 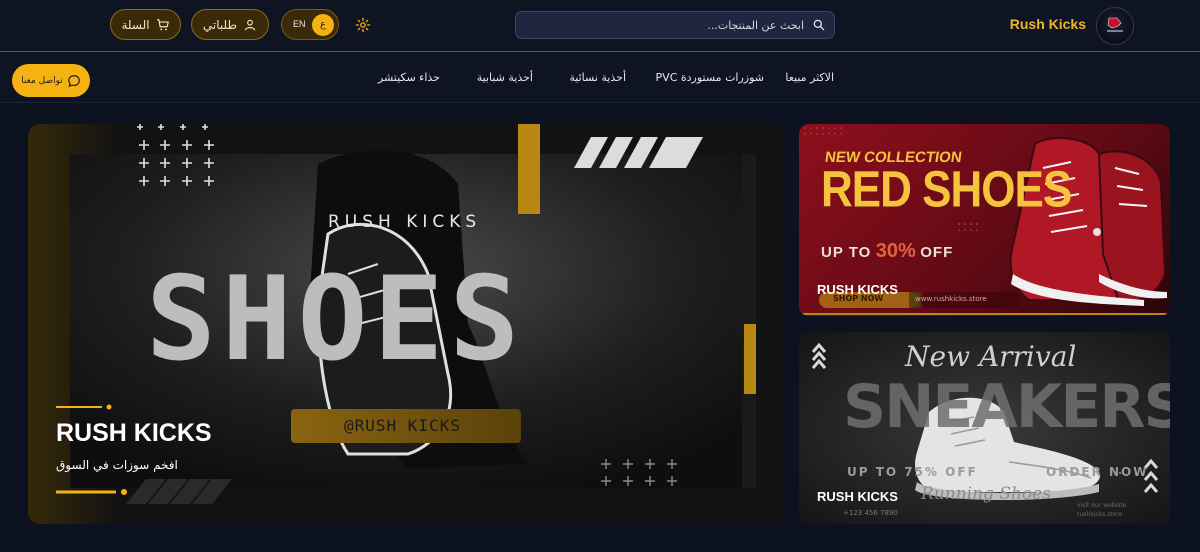 I want to click on hero-tagline-top: RUSH KICKS, so click(x=405, y=222).